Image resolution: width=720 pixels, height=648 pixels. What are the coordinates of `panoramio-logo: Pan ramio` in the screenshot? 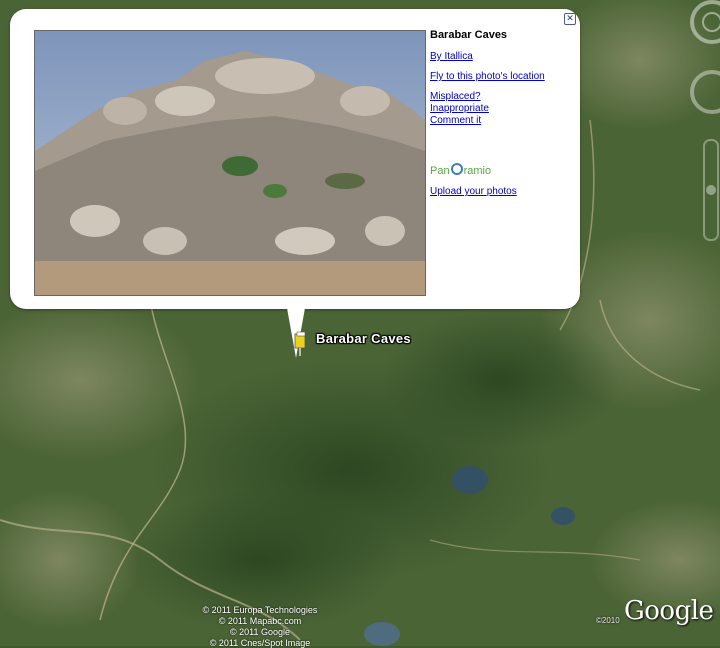 It's located at (460, 170).